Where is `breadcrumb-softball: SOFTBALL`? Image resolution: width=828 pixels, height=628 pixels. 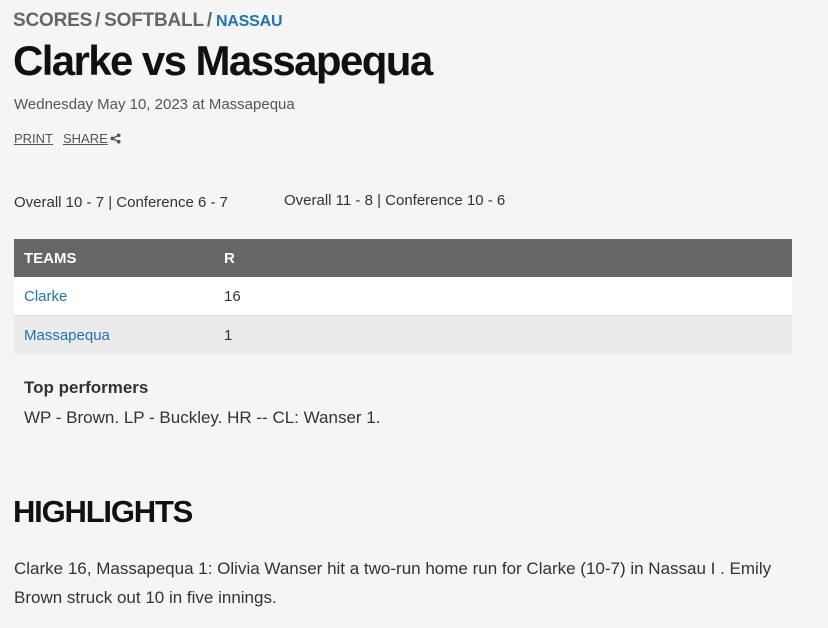
breadcrumb-softball: SOFTBALL is located at coordinates (154, 20).